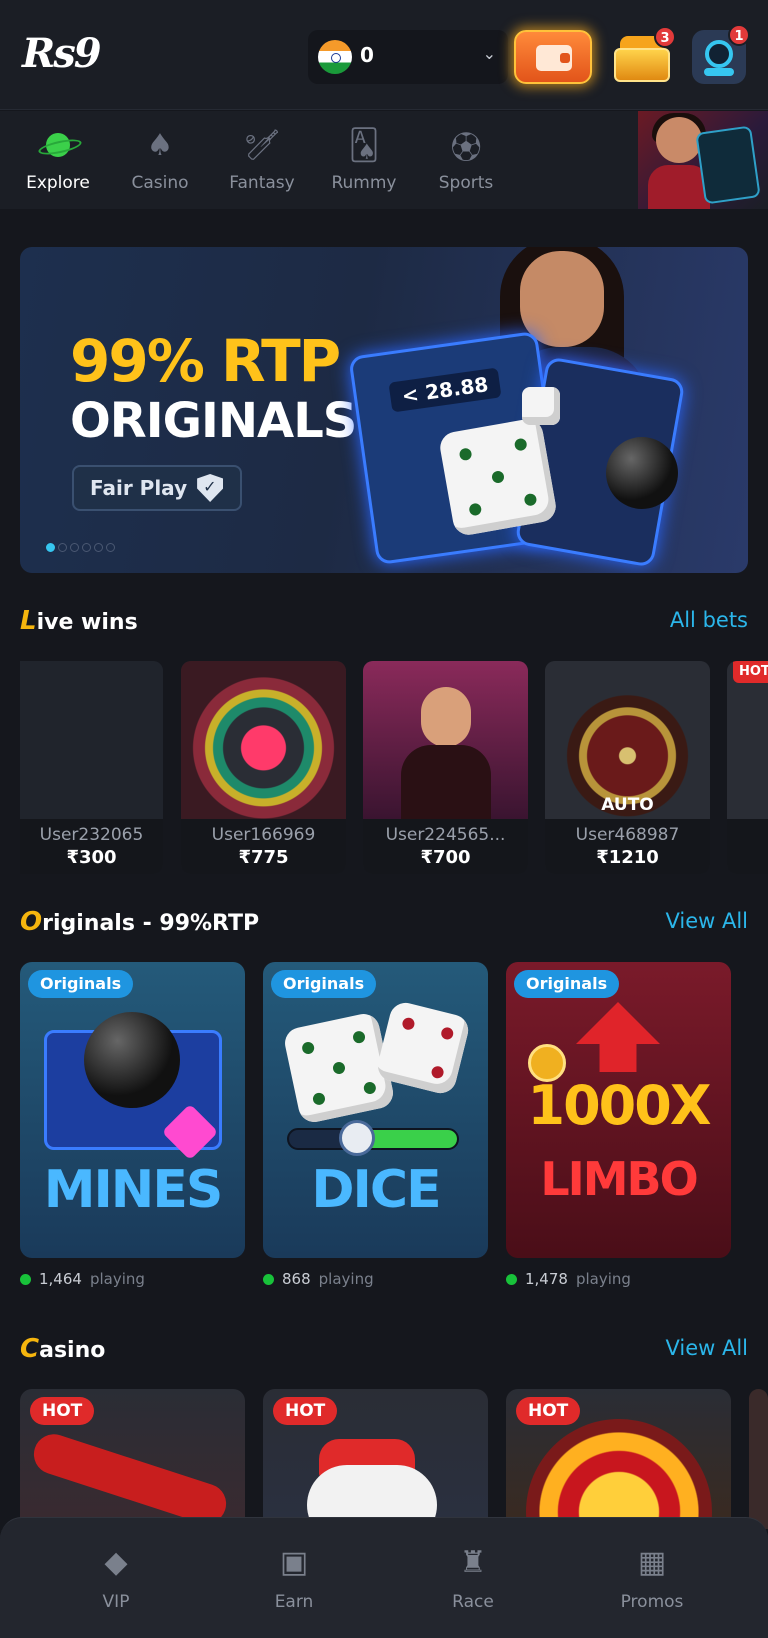 Image resolution: width=768 pixels, height=1638 pixels. I want to click on all-bets-link: All bets, so click(709, 620).